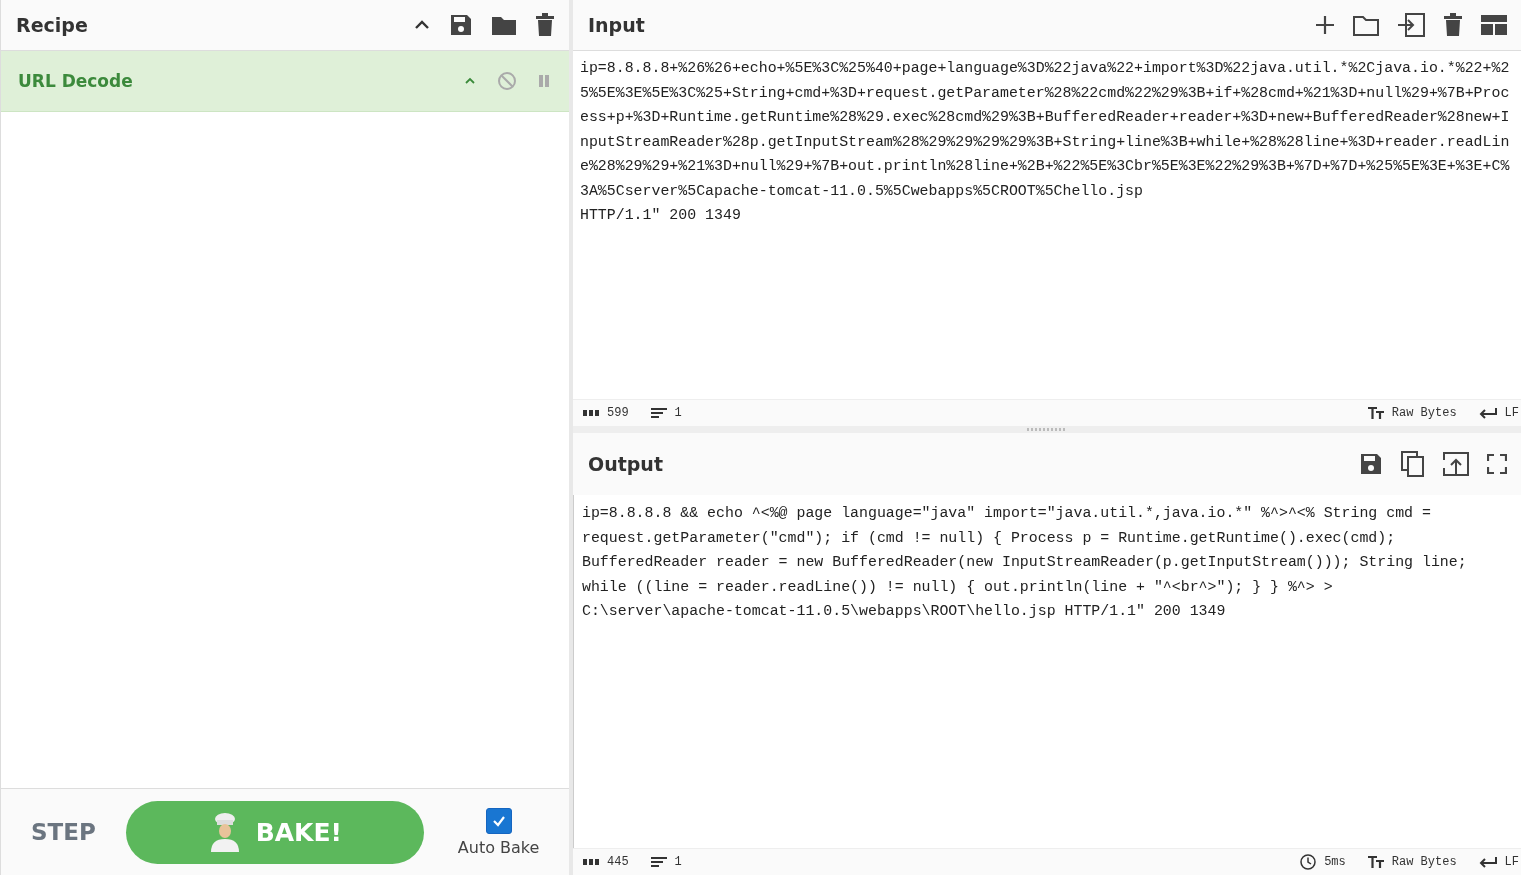  I want to click on input-eol: LF, so click(1511, 413).